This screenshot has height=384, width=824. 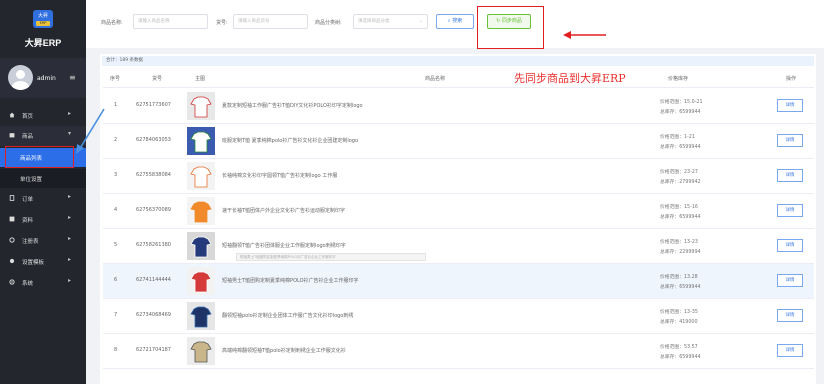 What do you see at coordinates (449, 21) in the screenshot?
I see `search-icon: ⌕` at bounding box center [449, 21].